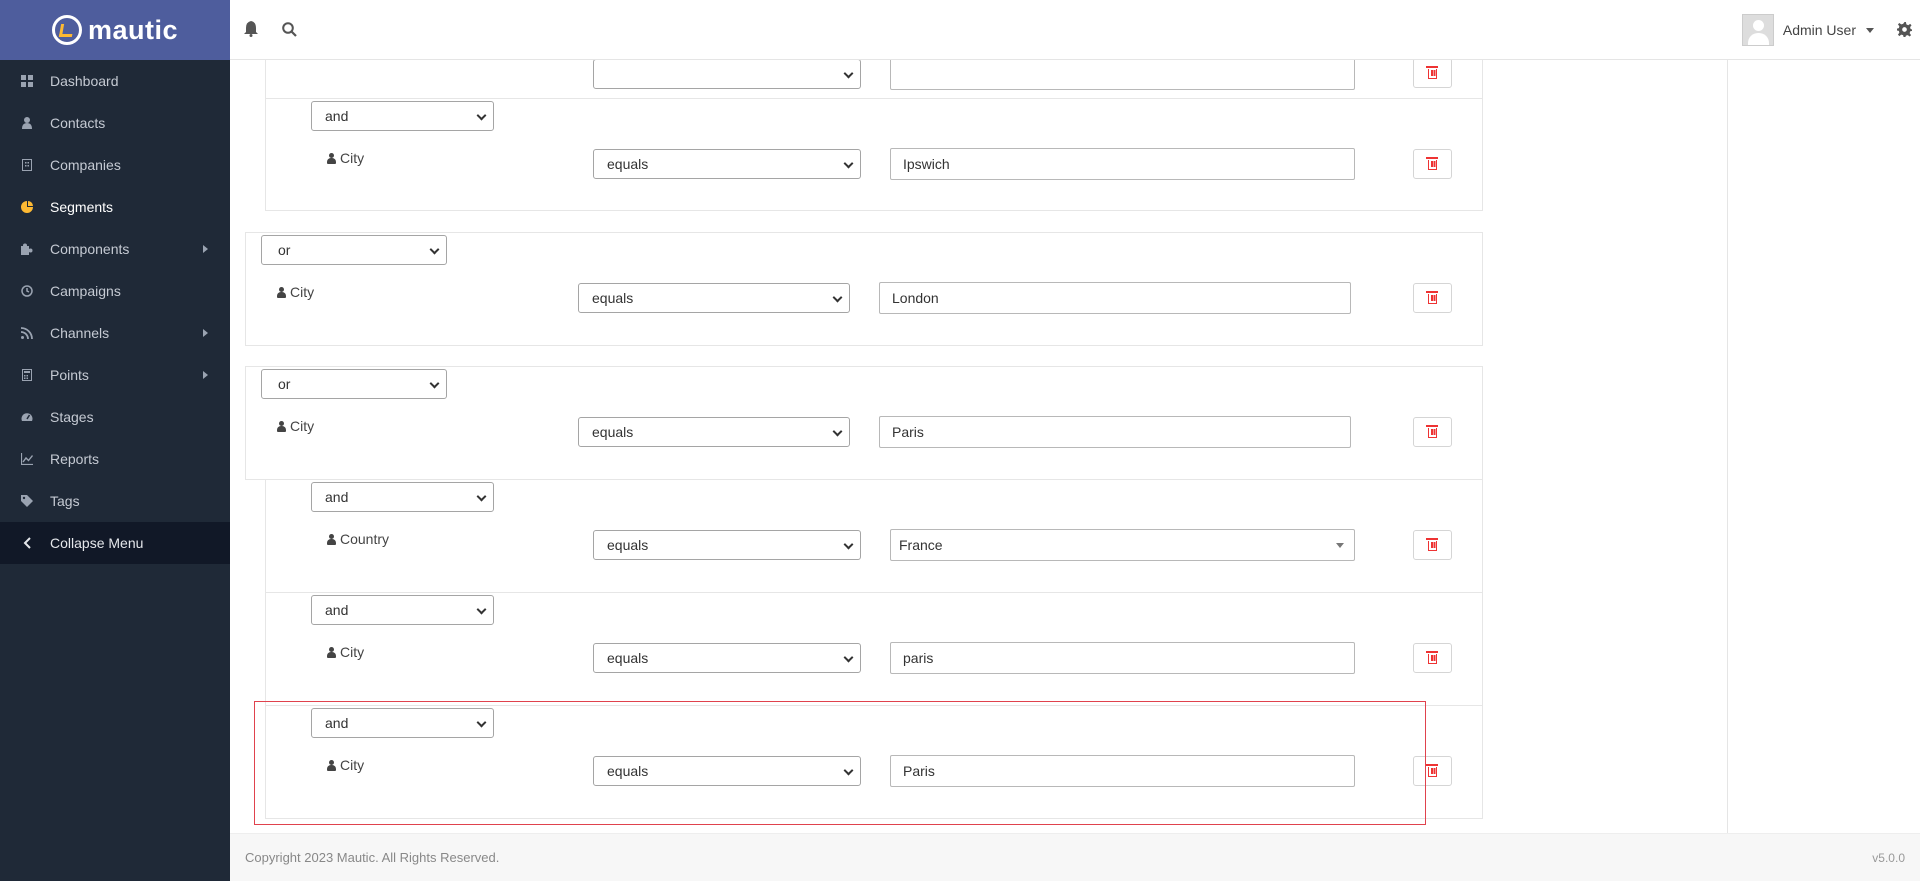 Image resolution: width=1920 pixels, height=881 pixels. I want to click on filter-row: or City equals London, so click(864, 289).